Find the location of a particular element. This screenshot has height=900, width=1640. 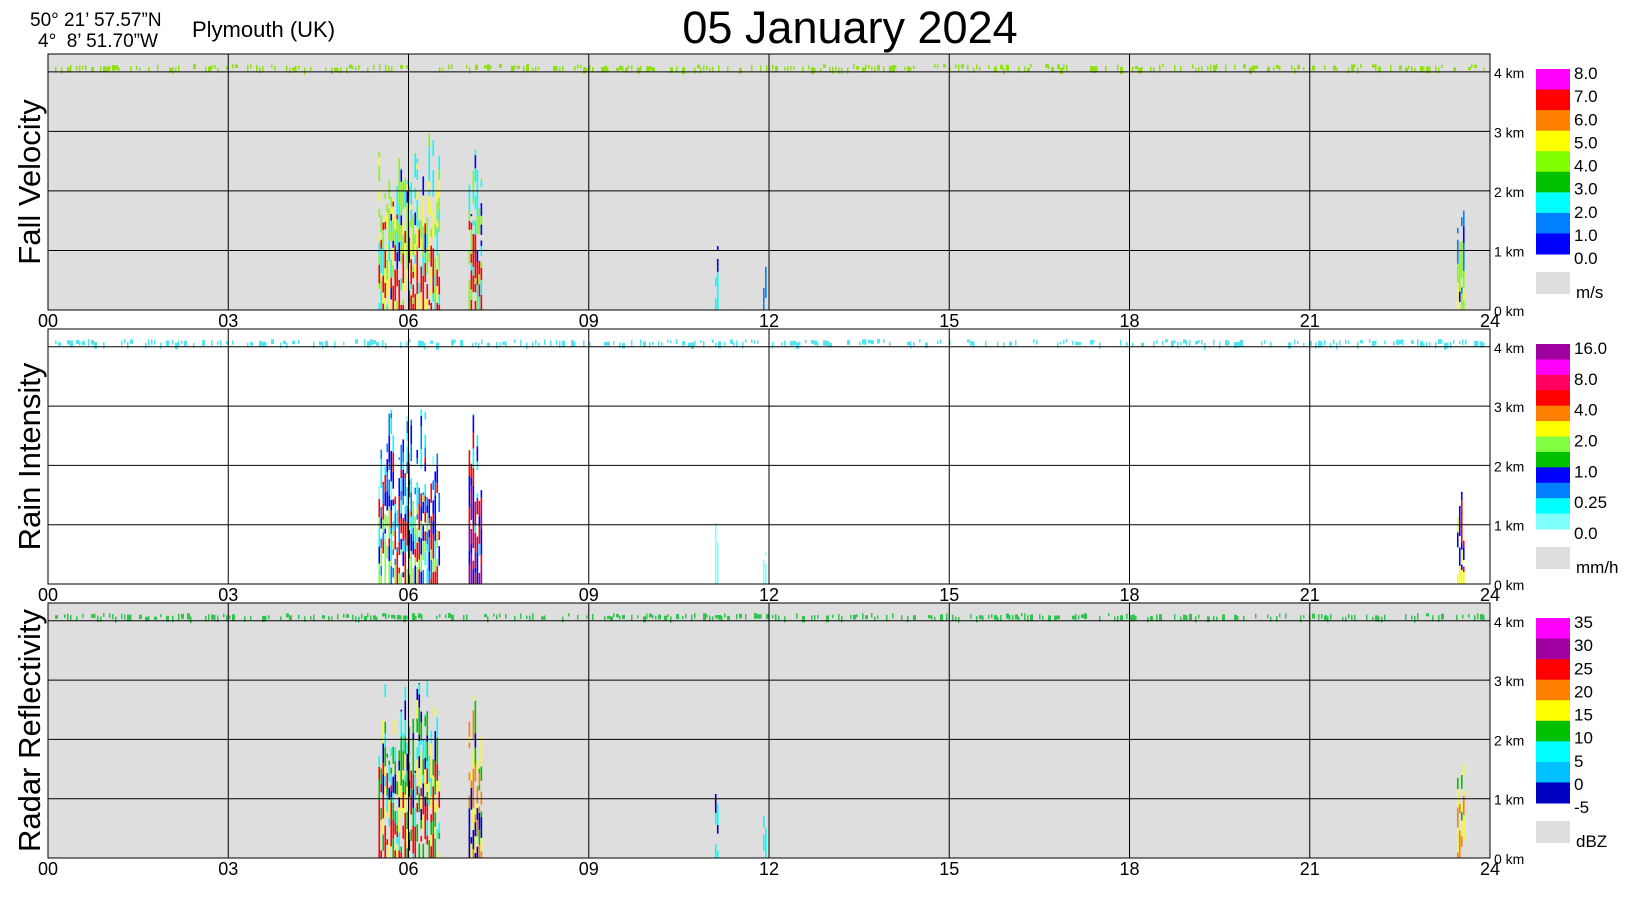

colorbar-swatch is located at coordinates (1553, 731).